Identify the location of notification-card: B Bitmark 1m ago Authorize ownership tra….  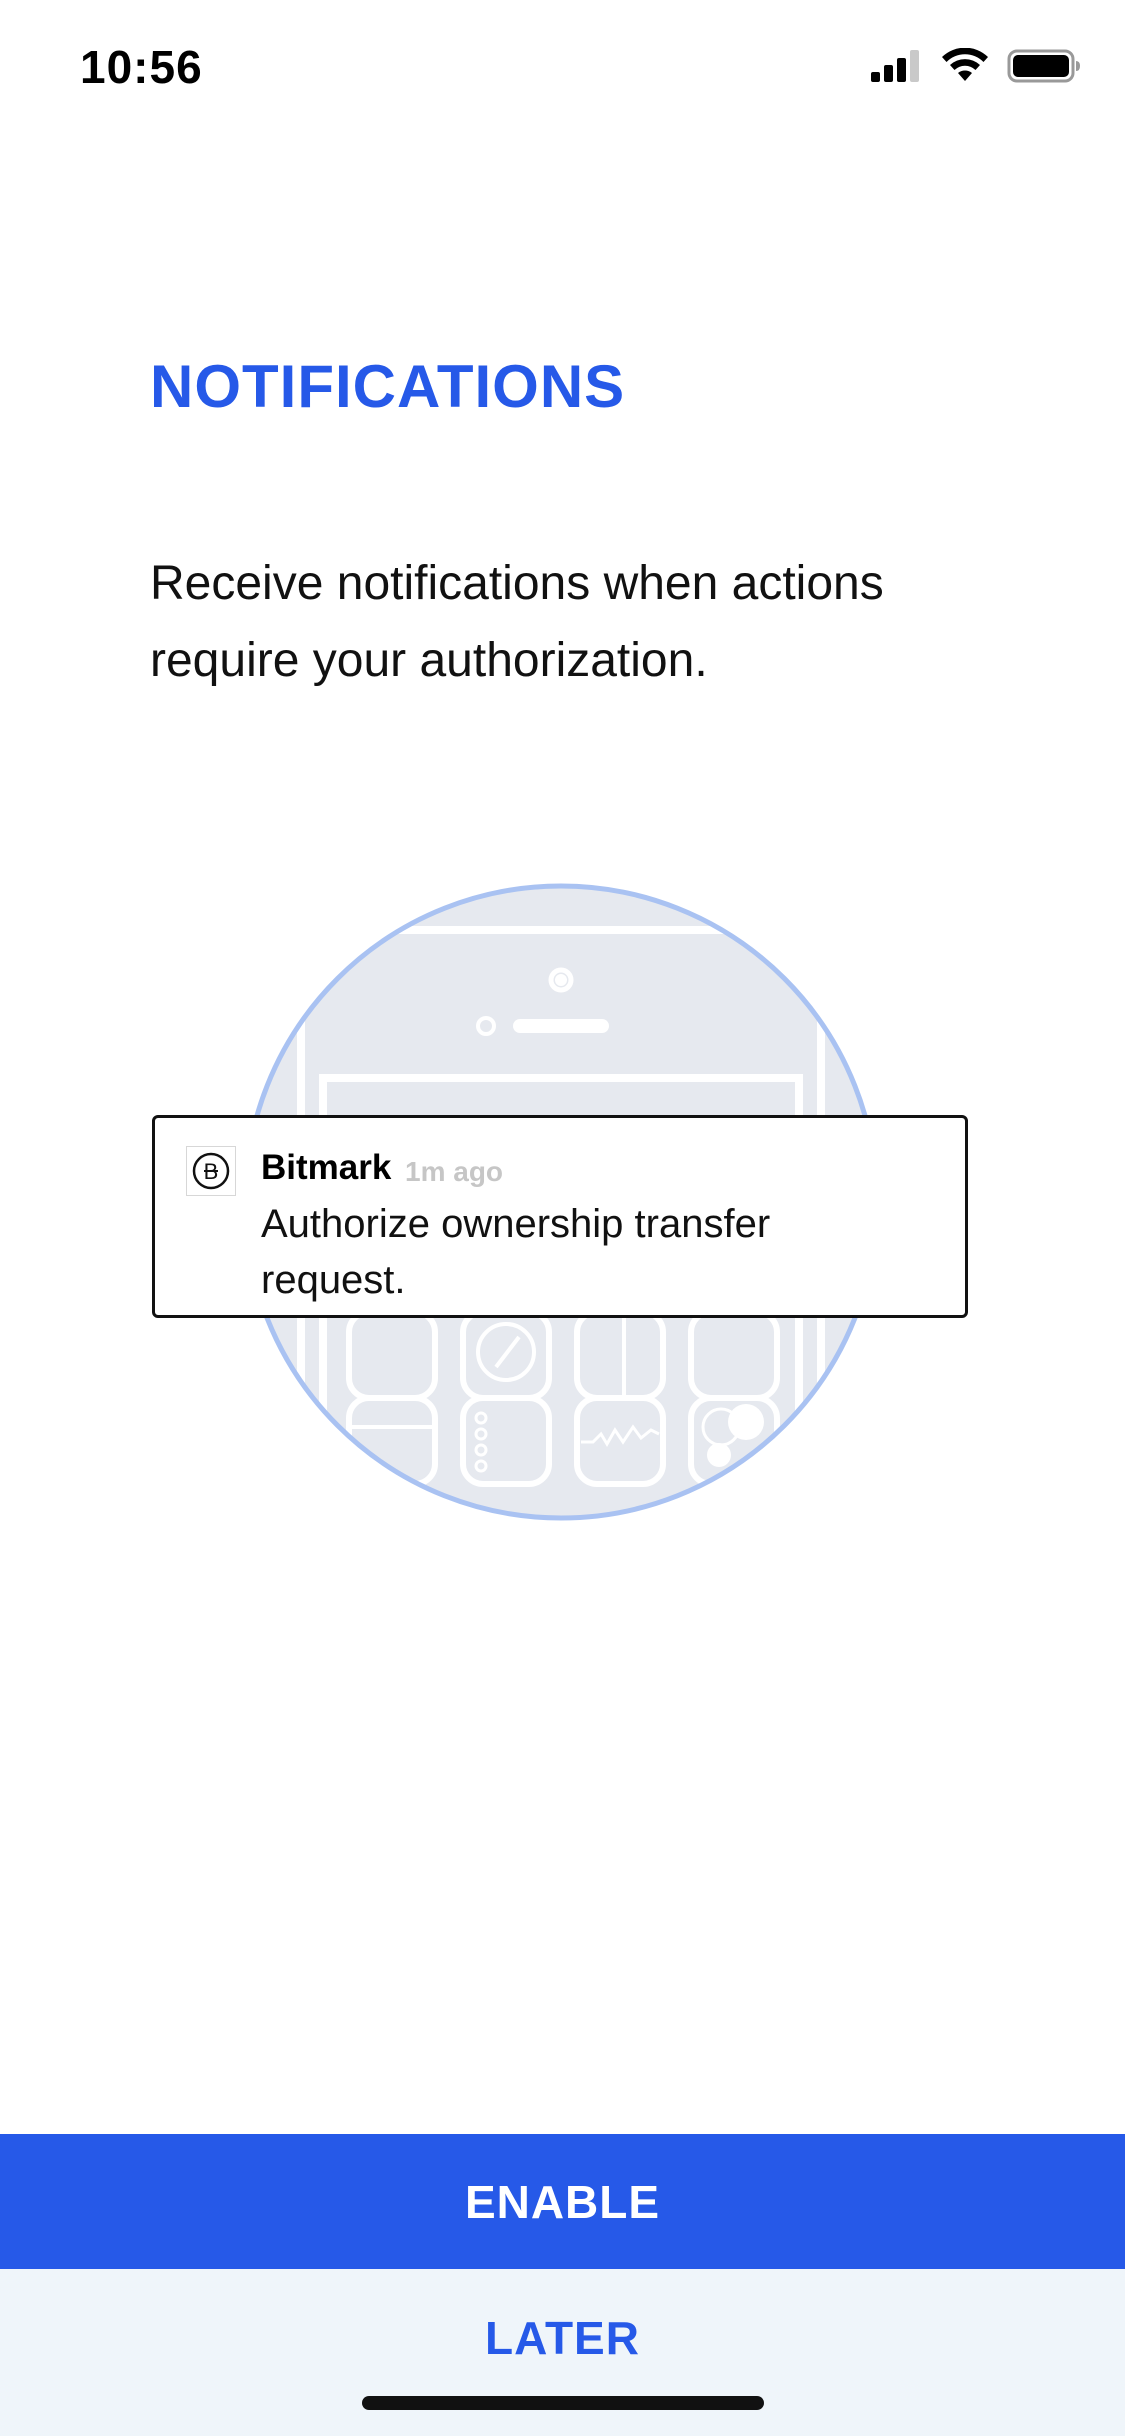
(560, 1216).